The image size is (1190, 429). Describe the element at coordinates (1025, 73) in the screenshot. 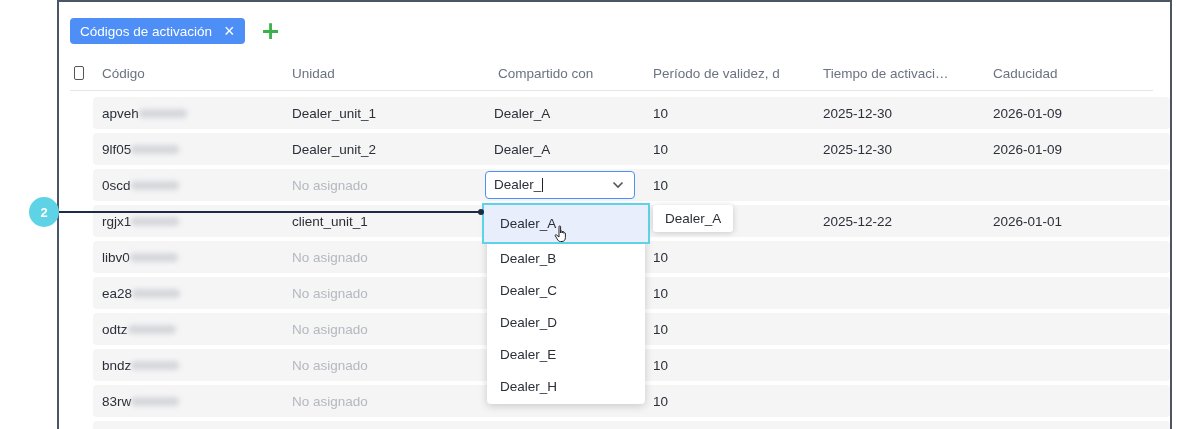

I see `column-header: Caducidad` at that location.